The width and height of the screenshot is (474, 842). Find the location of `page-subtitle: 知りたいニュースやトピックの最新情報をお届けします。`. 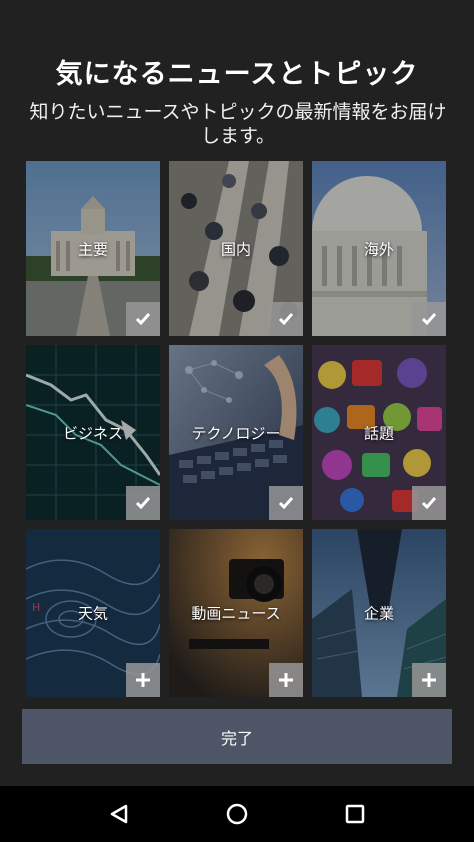

page-subtitle: 知りたいニュースやトピックの最新情報をお届けします。 is located at coordinates (238, 124).